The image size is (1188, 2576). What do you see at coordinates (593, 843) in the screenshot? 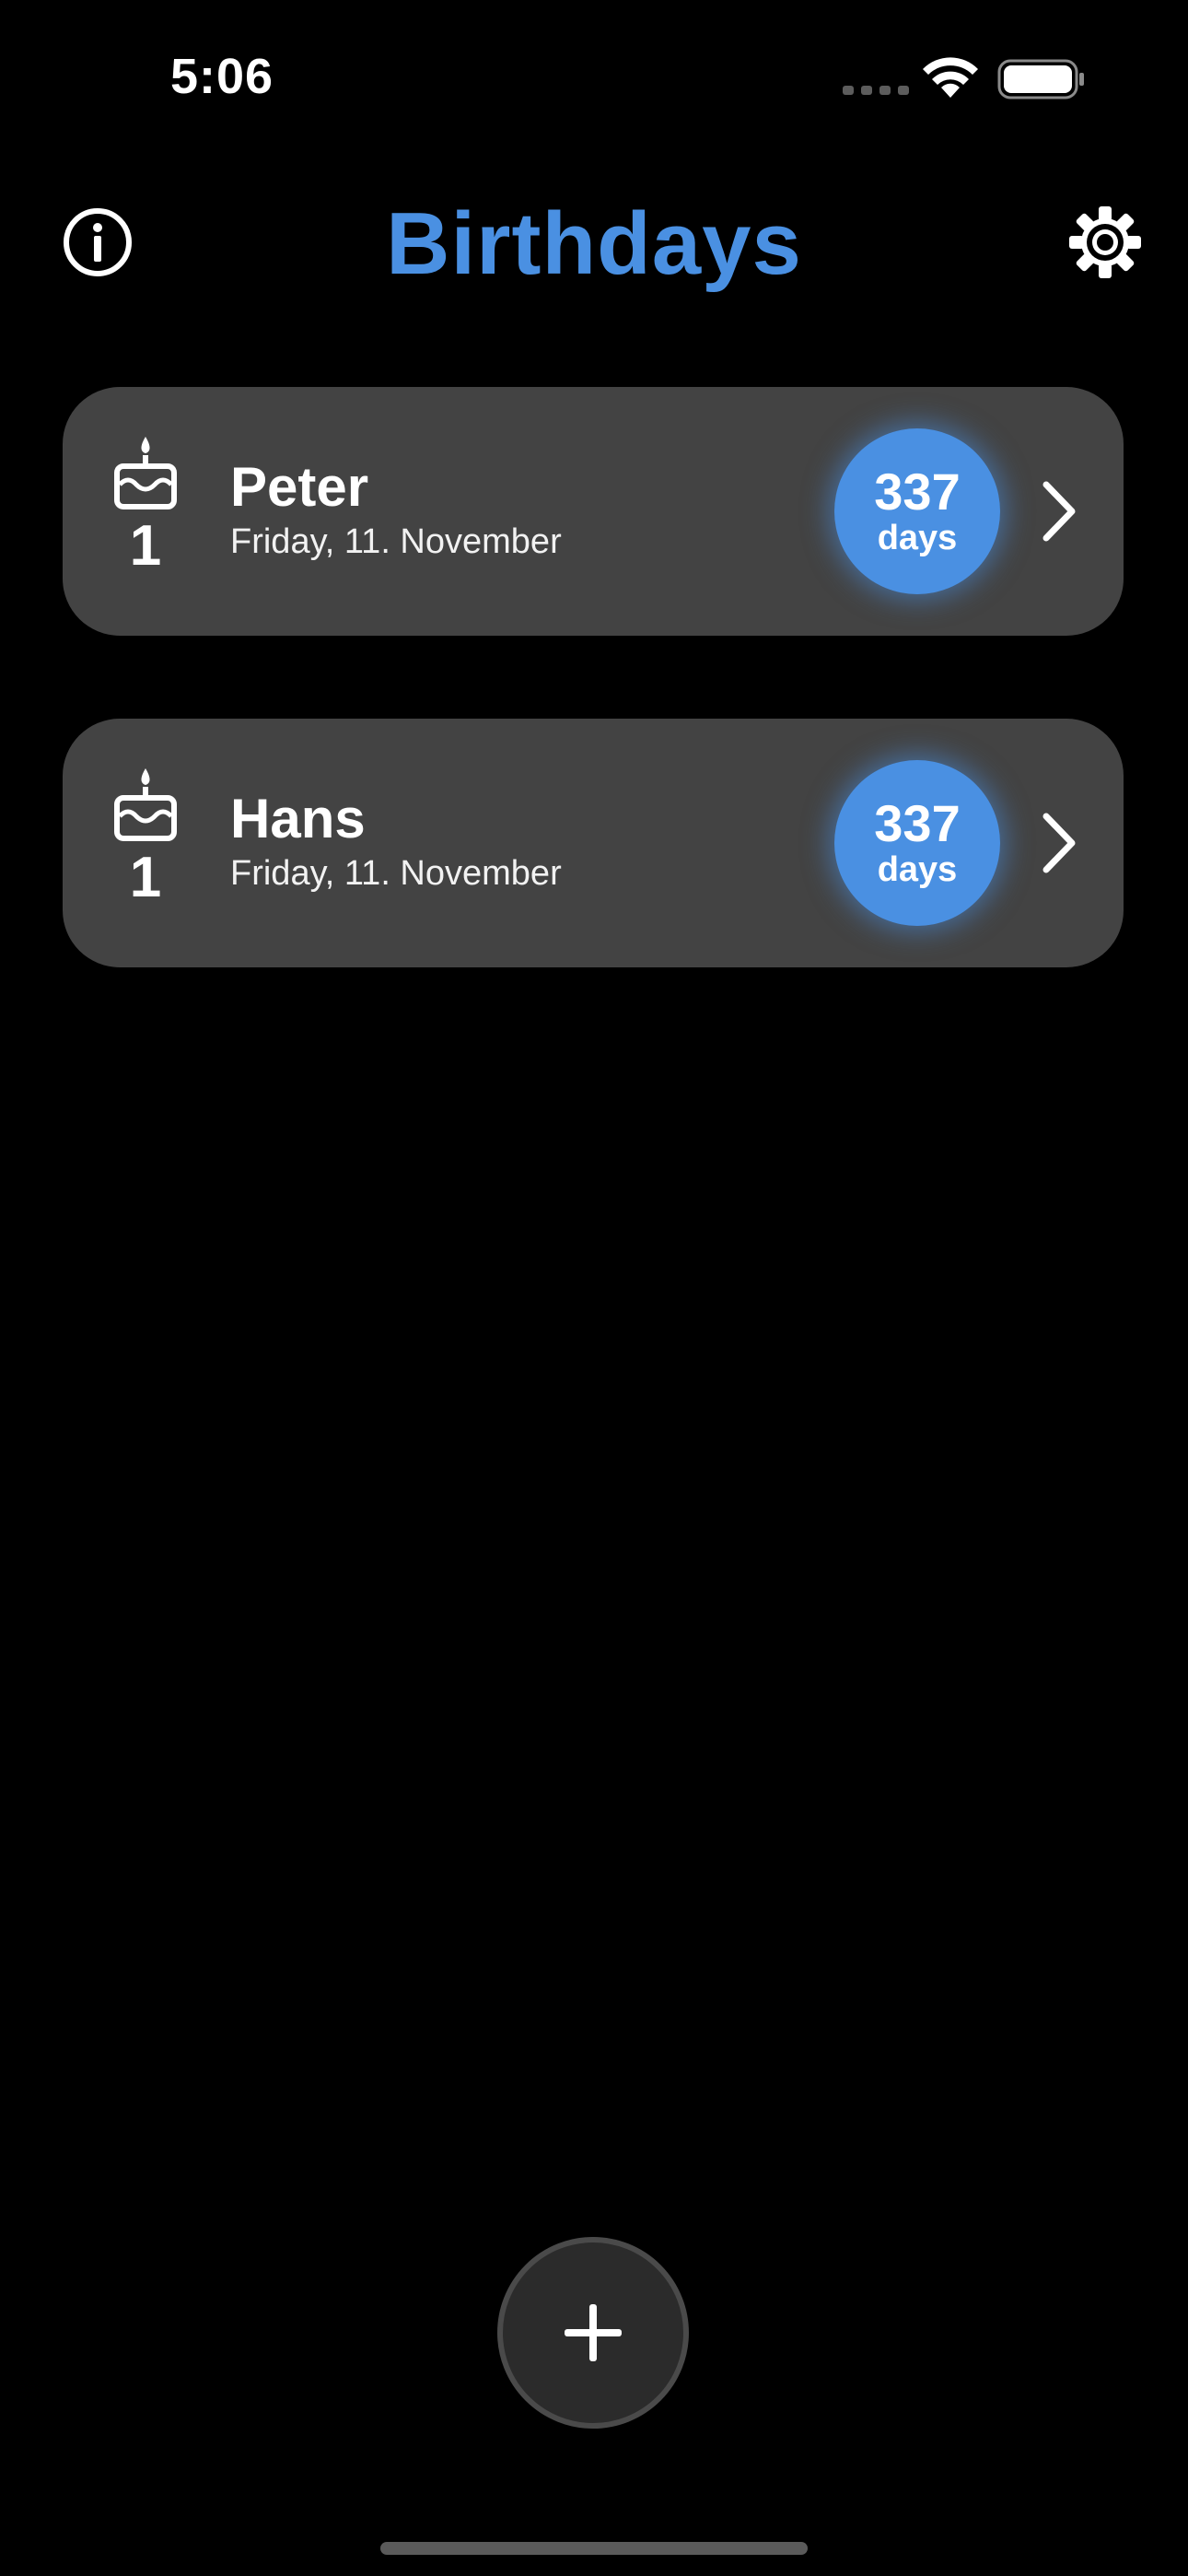
I see `birthday-card: 1 Hans Friday, 11. November 337 days` at bounding box center [593, 843].